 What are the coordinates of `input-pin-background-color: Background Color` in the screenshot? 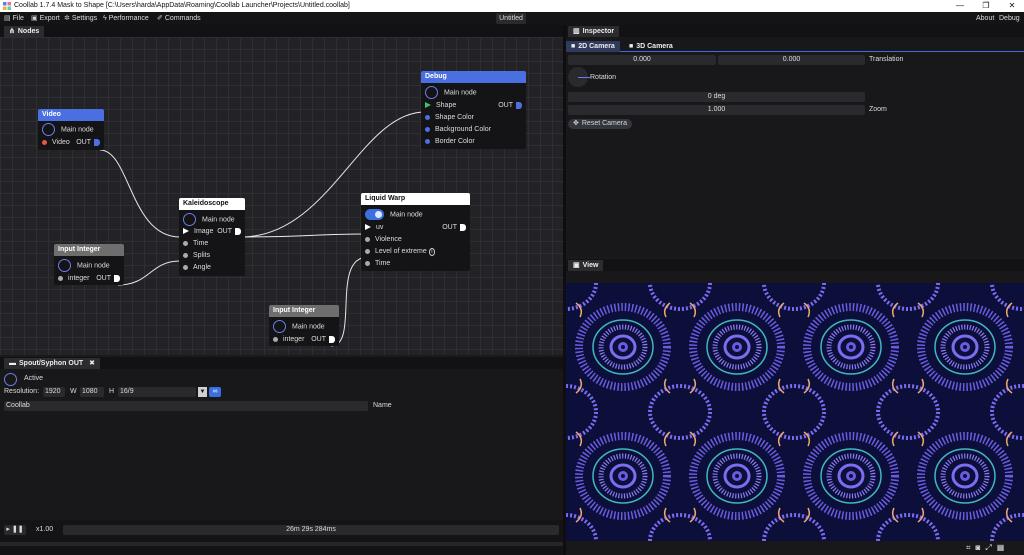 It's located at (458, 129).